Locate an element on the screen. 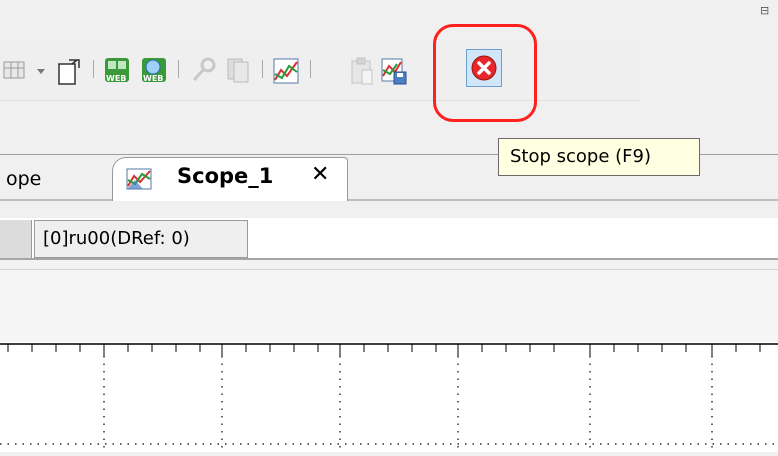 Image resolution: width=778 pixels, height=456 pixels. dropdown-arrow-icon is located at coordinates (41, 69).